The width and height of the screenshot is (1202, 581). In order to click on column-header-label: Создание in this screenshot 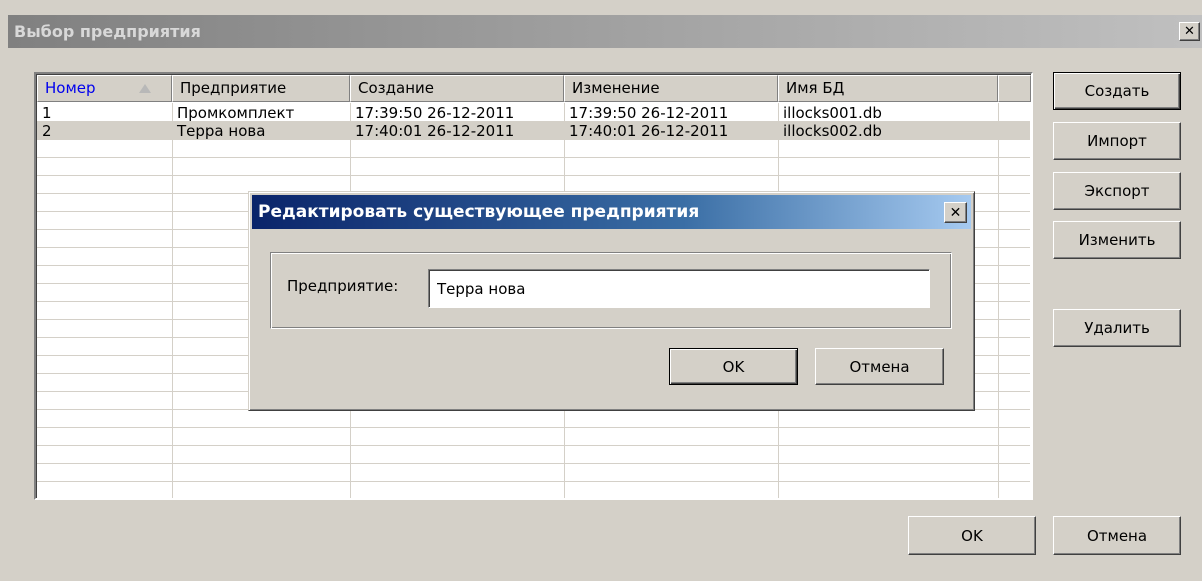, I will do `click(396, 88)`.